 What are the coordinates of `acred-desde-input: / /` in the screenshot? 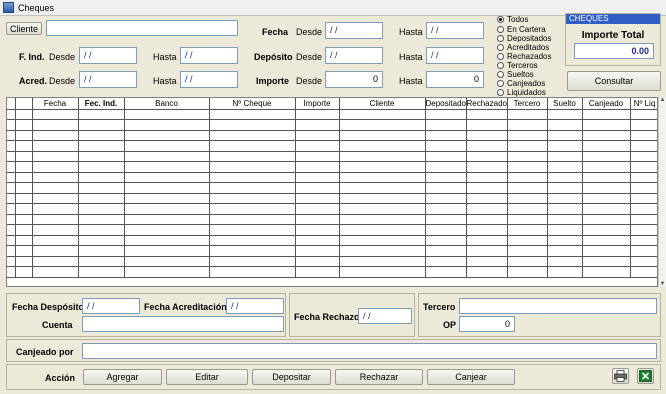 It's located at (108, 79).